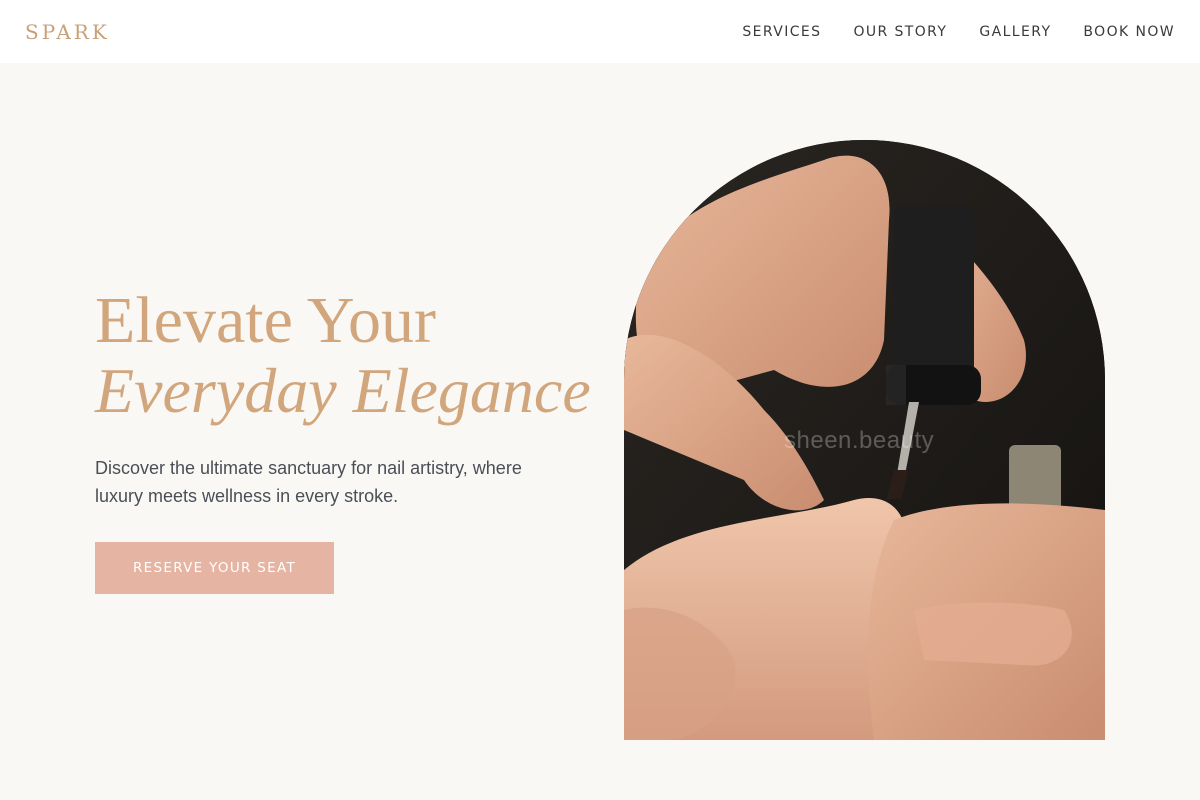 This screenshot has height=800, width=1200. Describe the element at coordinates (859, 440) in the screenshot. I see `image-watermark: sheen.beauty` at that location.